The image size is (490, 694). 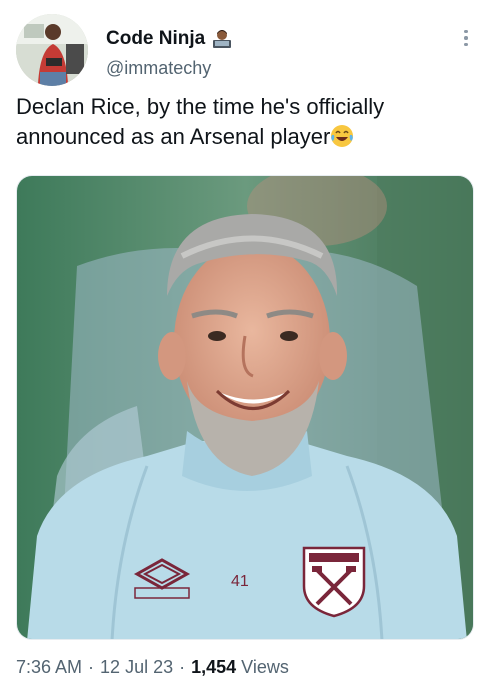 I want to click on more-options-icon, so click(x=466, y=38).